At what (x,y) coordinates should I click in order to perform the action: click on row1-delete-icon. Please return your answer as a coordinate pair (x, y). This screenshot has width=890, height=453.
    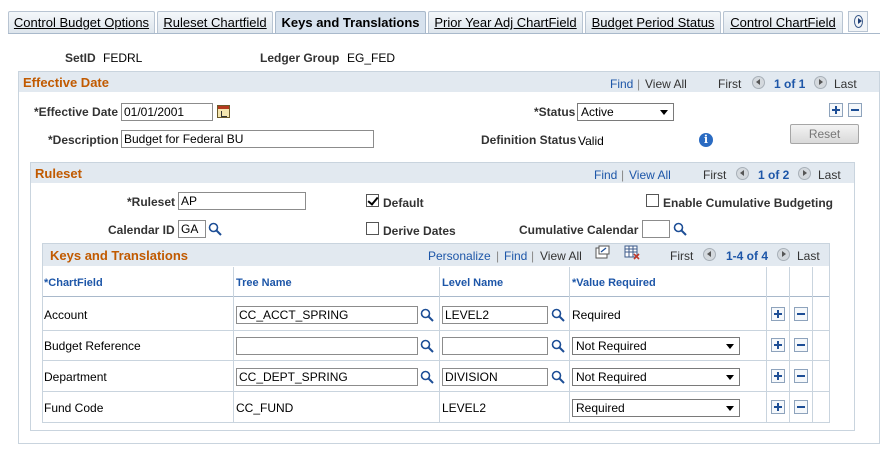
    Looking at the image, I should click on (801, 314).